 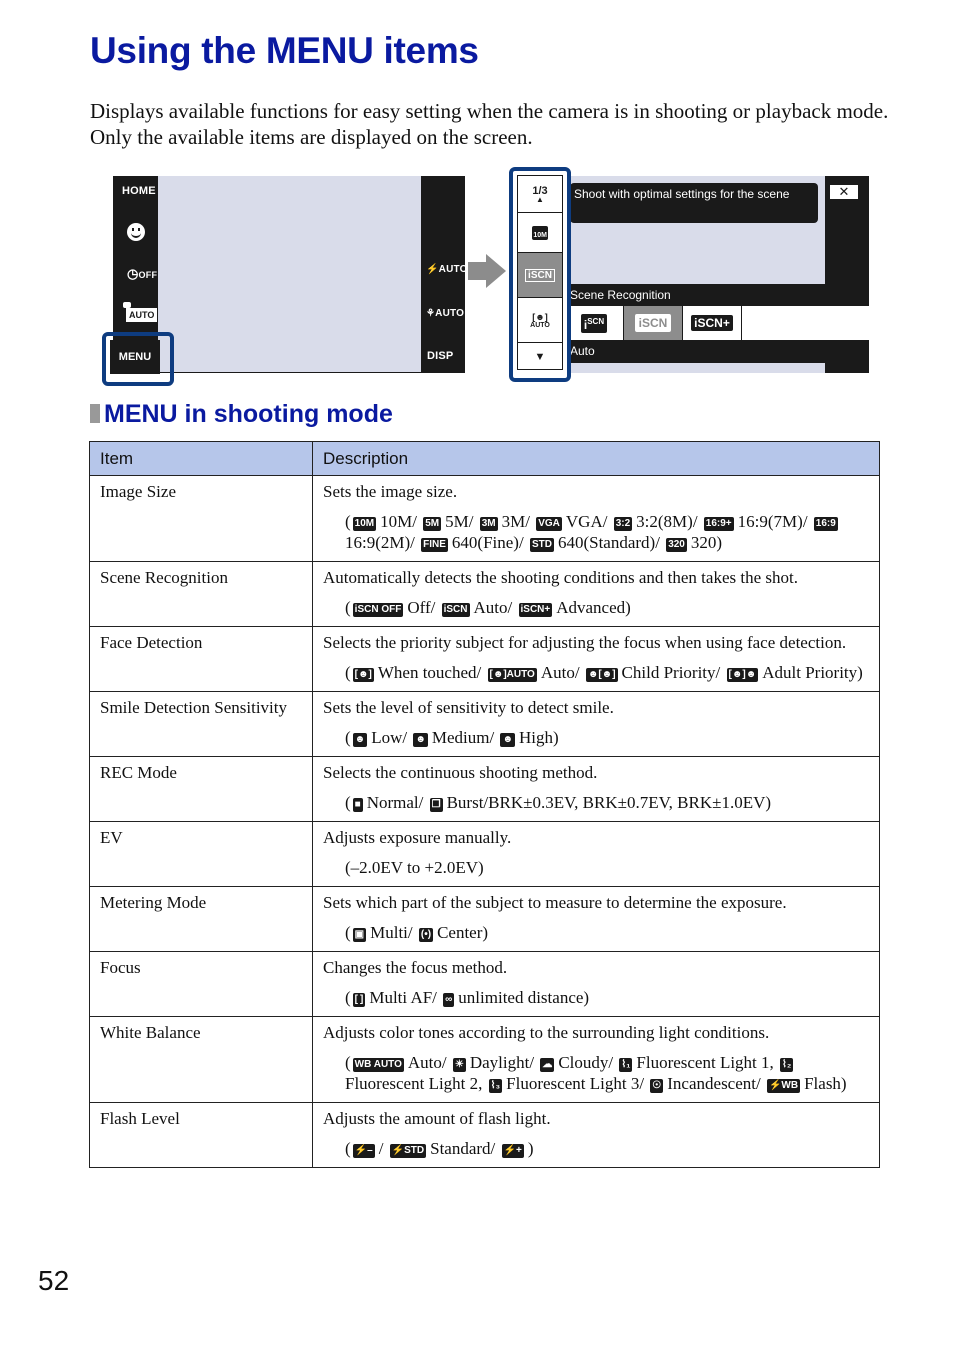 I want to click on option-icon: iSCN, so click(x=455, y=610).